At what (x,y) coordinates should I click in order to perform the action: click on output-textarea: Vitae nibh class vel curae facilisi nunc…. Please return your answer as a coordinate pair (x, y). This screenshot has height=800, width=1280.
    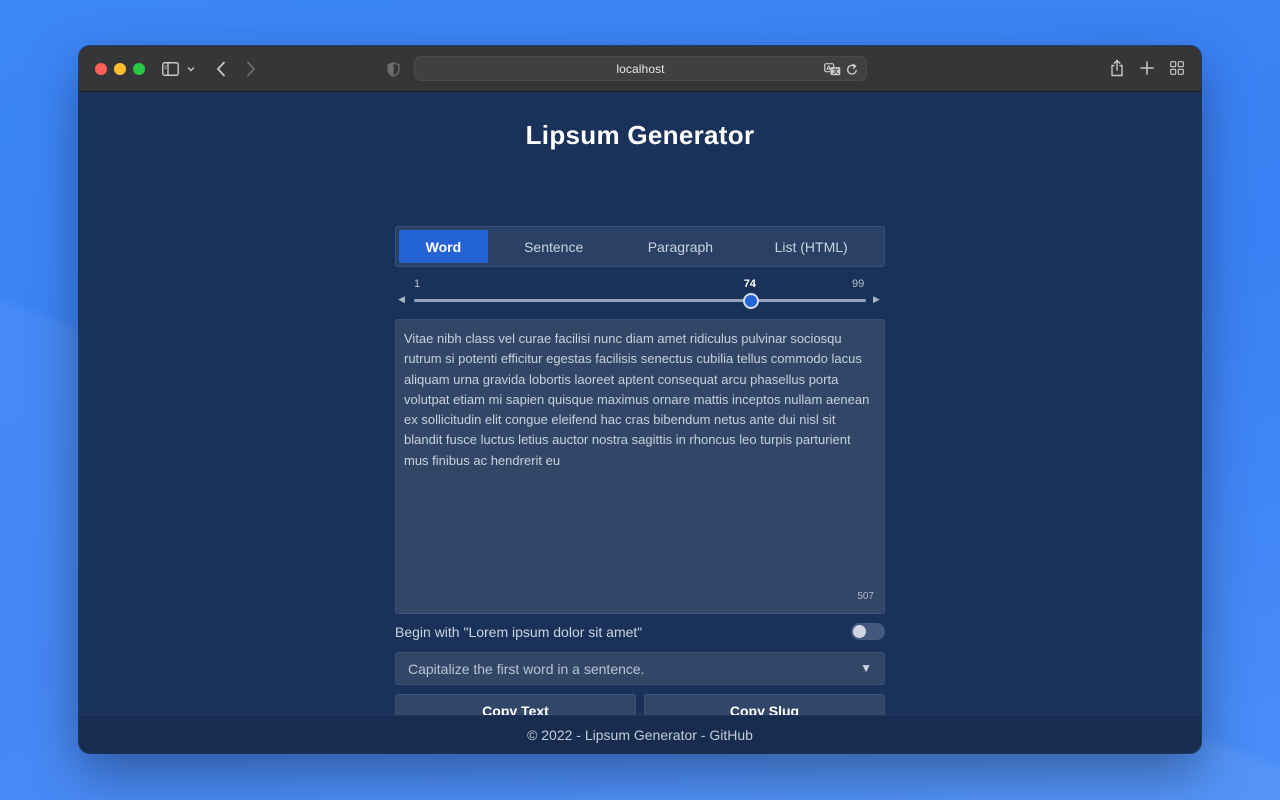
    Looking at the image, I should click on (640, 466).